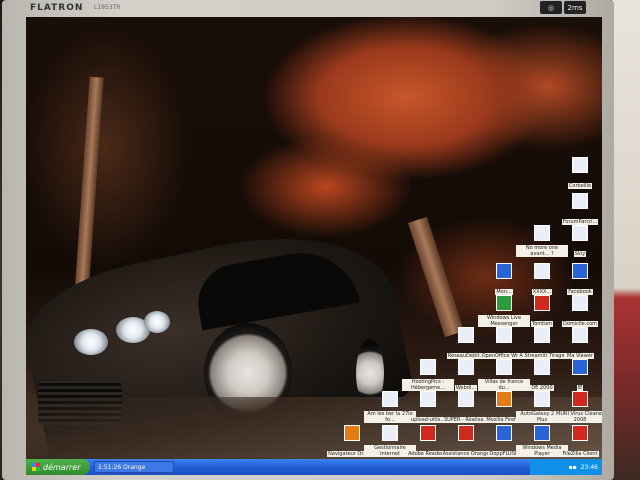 This screenshot has width=640, height=480. I want to click on computer-icon, so click(504, 271).